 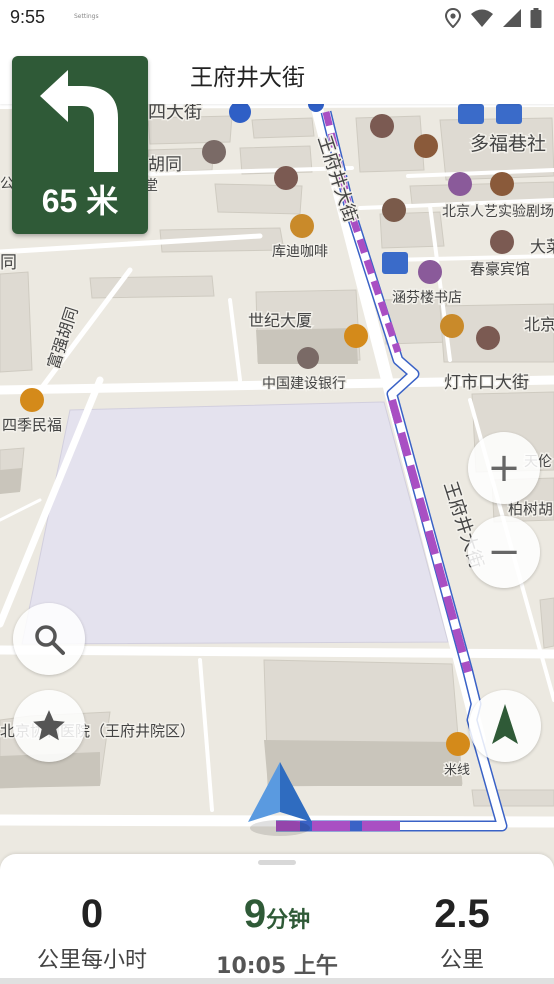 What do you see at coordinates (382, 126) in the screenshot?
I see `hotel-icon` at bounding box center [382, 126].